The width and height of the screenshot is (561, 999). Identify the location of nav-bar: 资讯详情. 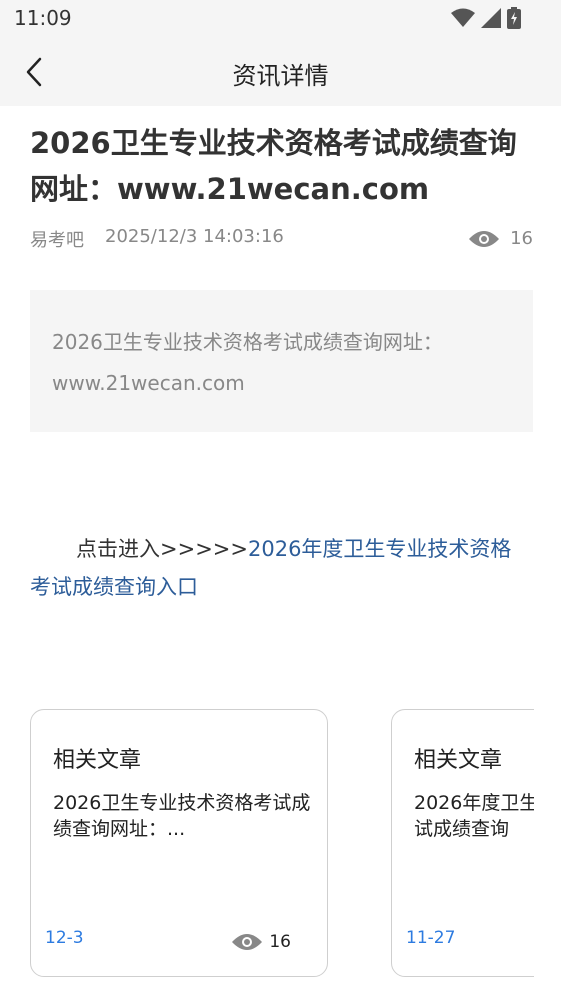
(280, 72).